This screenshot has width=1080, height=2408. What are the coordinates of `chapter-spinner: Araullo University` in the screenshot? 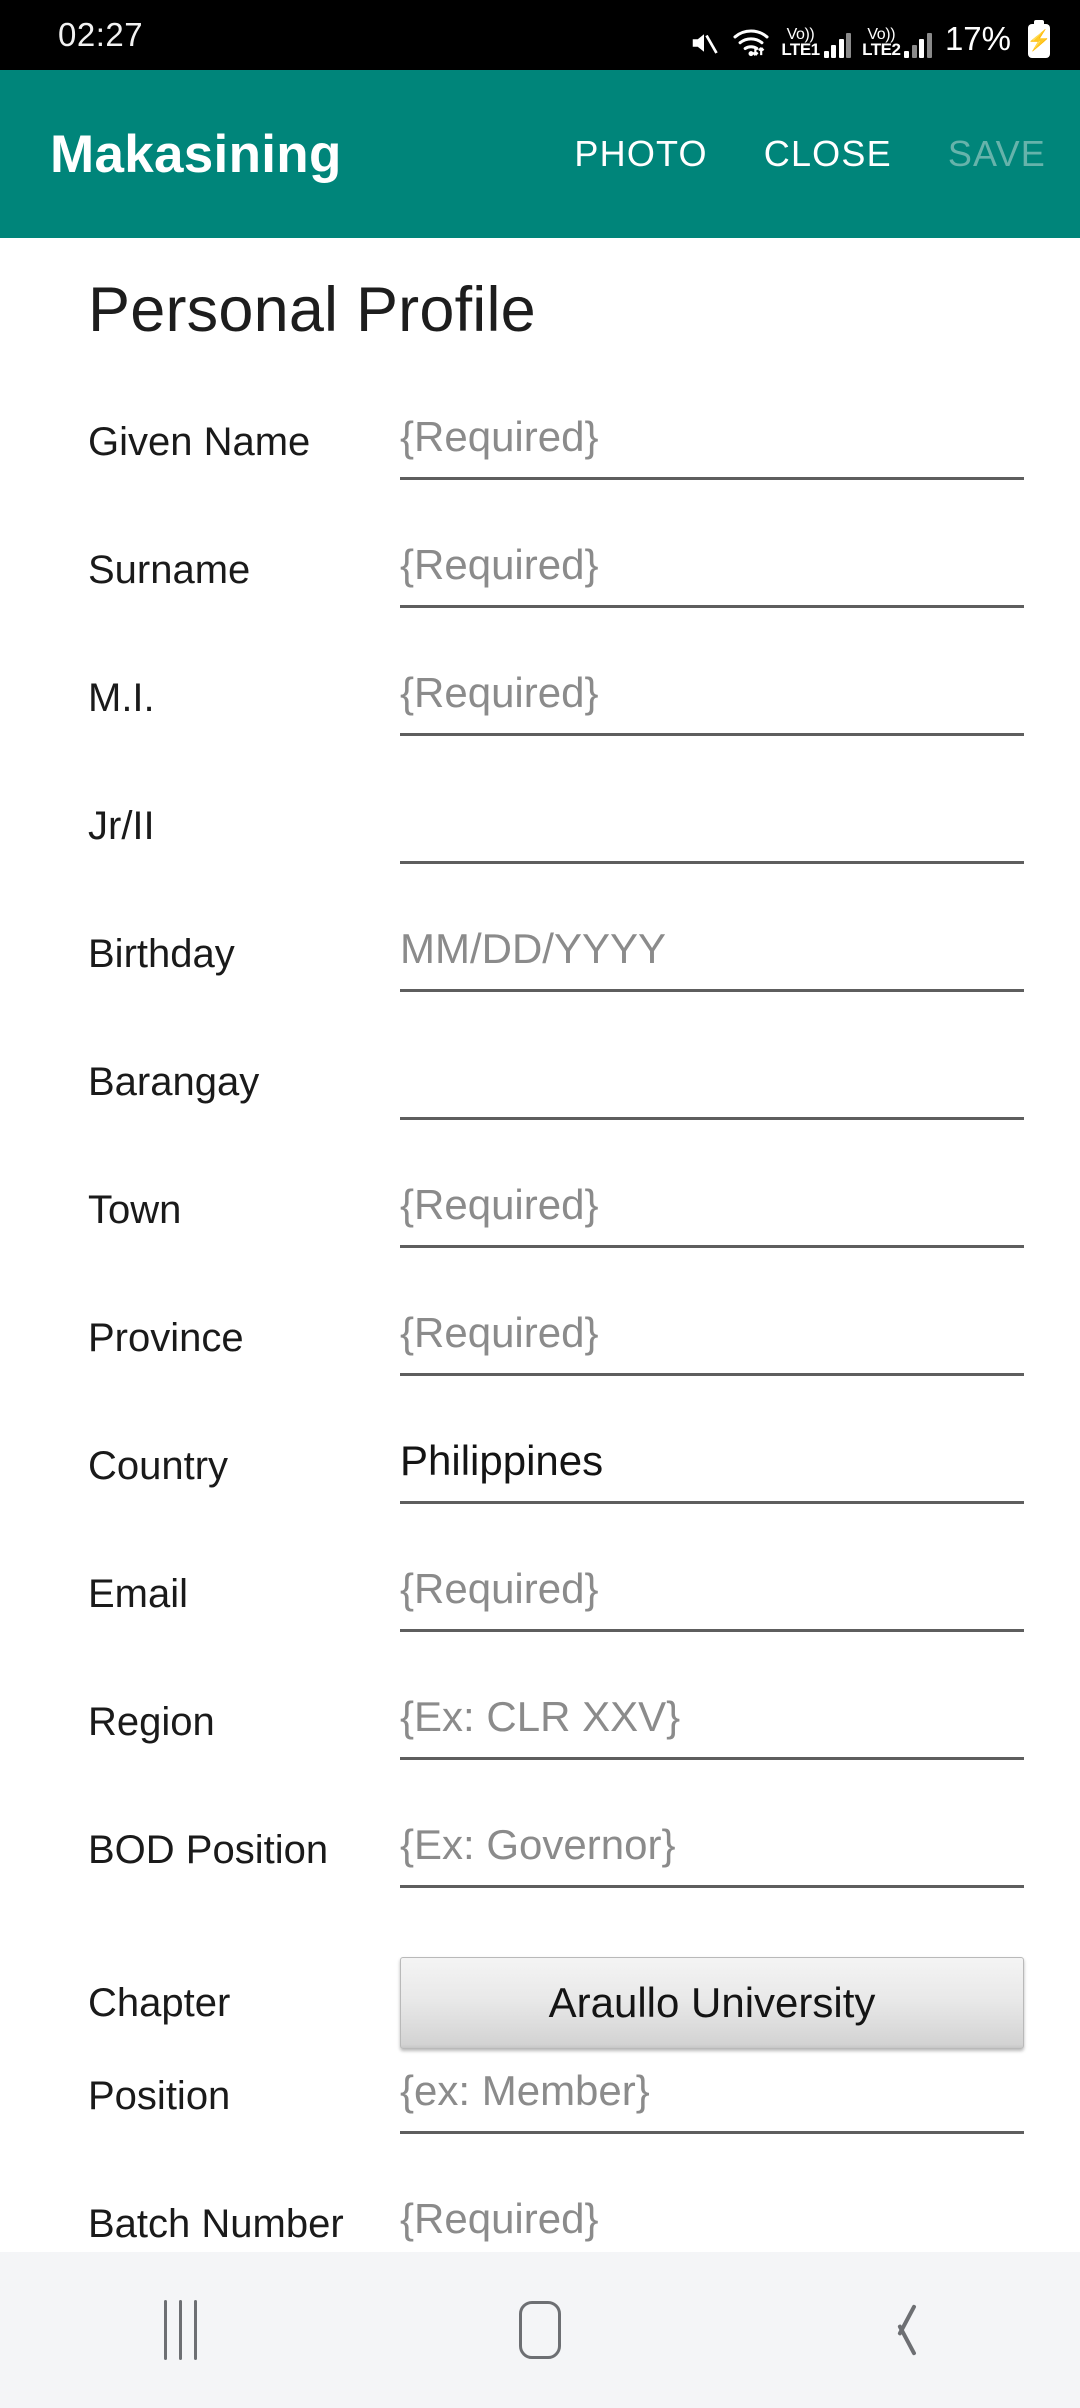 It's located at (712, 2003).